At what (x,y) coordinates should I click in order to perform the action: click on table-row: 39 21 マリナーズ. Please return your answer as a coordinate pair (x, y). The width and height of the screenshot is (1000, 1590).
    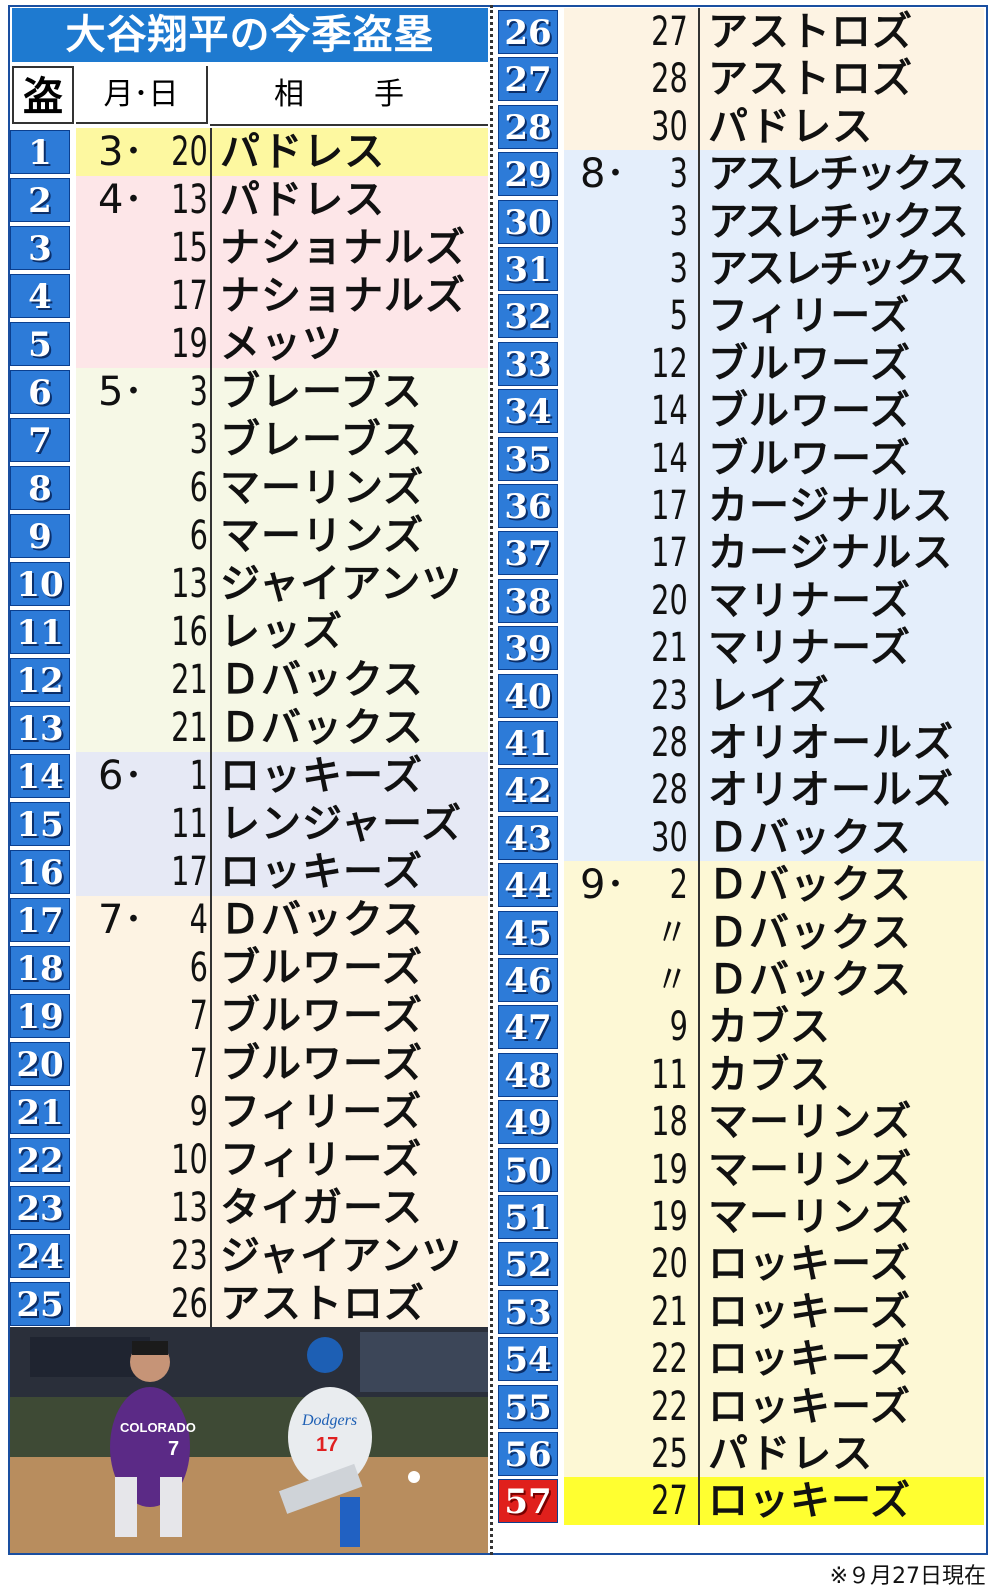
    Looking at the image, I should click on (741, 648).